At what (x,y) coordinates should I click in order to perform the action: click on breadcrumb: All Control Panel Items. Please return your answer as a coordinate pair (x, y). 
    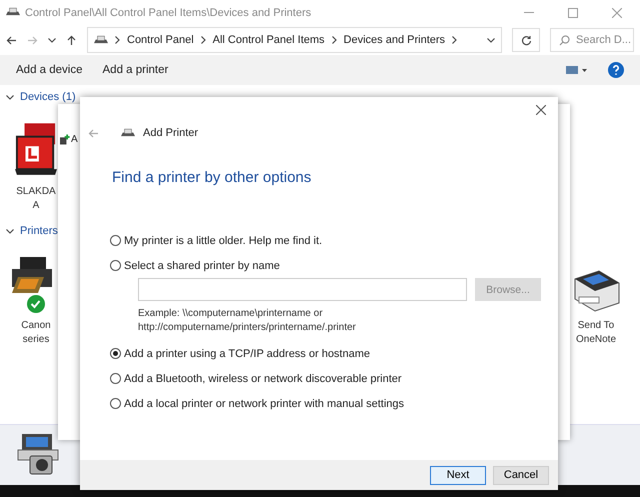
    Looking at the image, I should click on (268, 40).